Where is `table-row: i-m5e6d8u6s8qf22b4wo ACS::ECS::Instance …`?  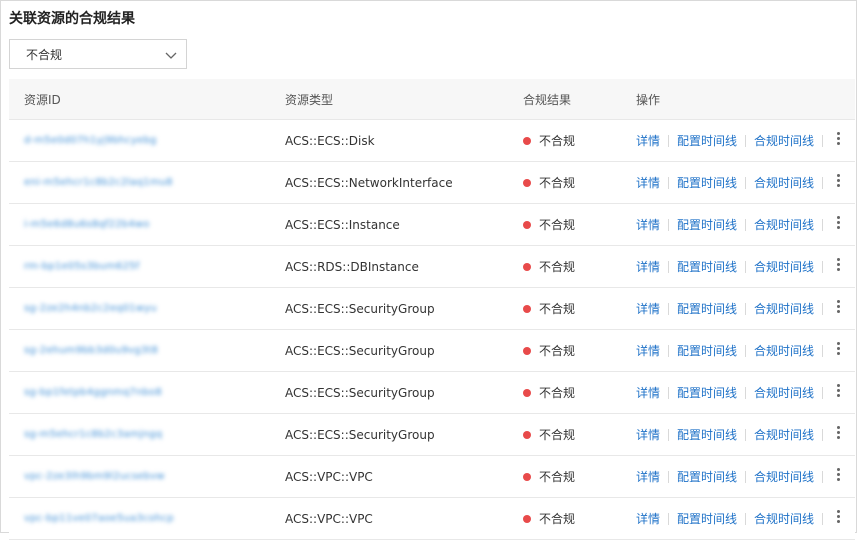
table-row: i-m5e6d8u6s8qf22b4wo ACS::ECS::Instance … is located at coordinates (432, 225).